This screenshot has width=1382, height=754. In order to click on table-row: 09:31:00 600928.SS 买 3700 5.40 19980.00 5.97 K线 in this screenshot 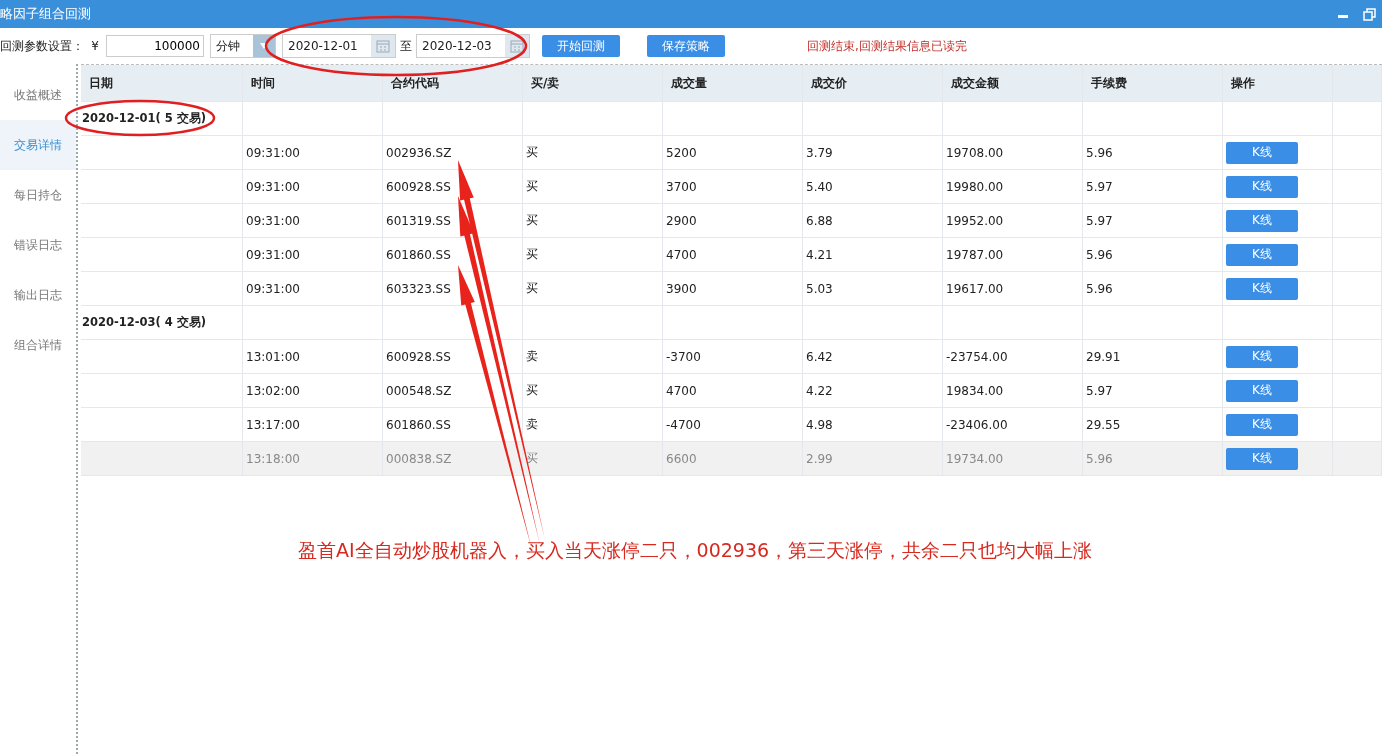, I will do `click(731, 187)`.